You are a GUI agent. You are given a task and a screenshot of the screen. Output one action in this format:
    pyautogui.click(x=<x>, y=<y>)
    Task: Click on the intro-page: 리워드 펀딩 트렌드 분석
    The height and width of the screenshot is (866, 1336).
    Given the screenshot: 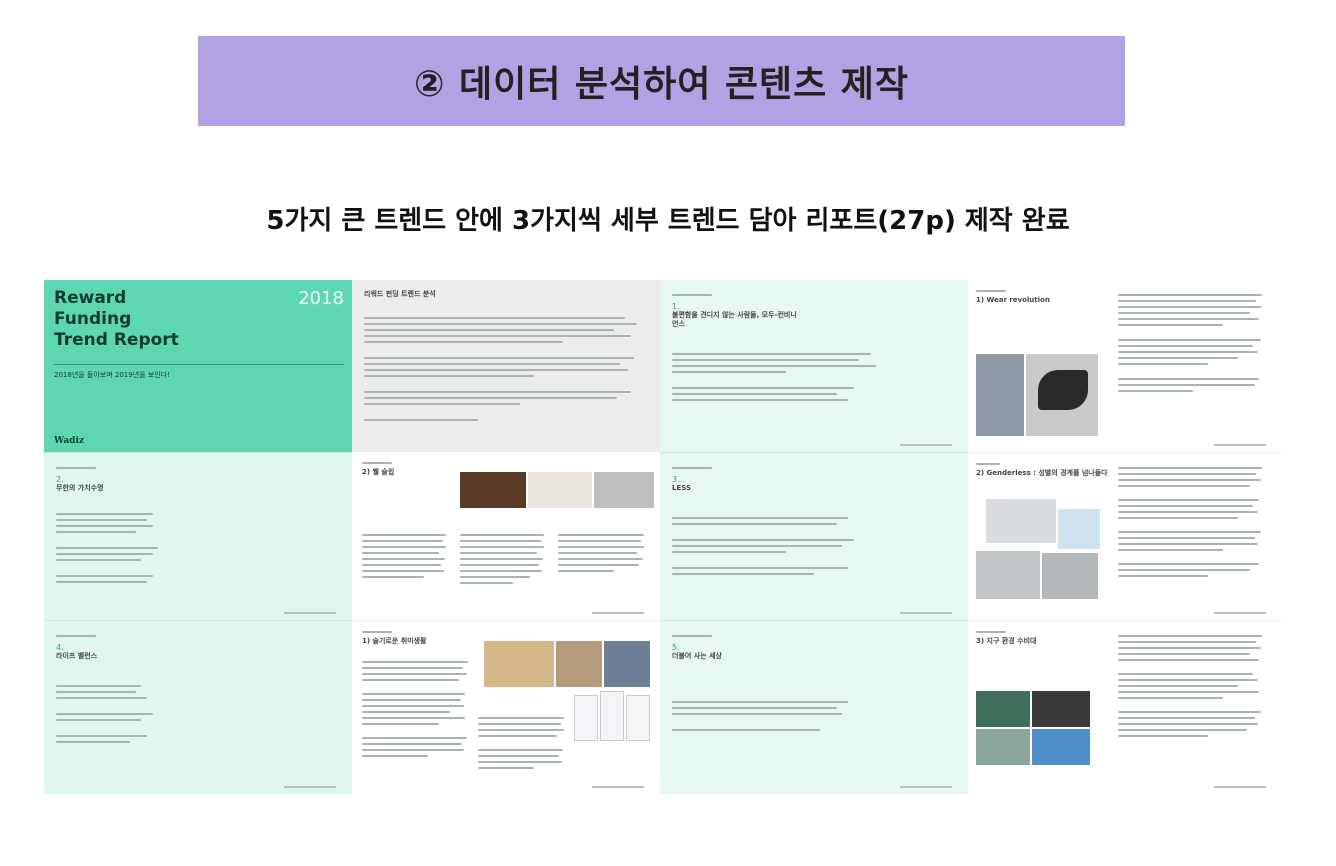 What is the action you would take?
    pyautogui.click(x=506, y=366)
    